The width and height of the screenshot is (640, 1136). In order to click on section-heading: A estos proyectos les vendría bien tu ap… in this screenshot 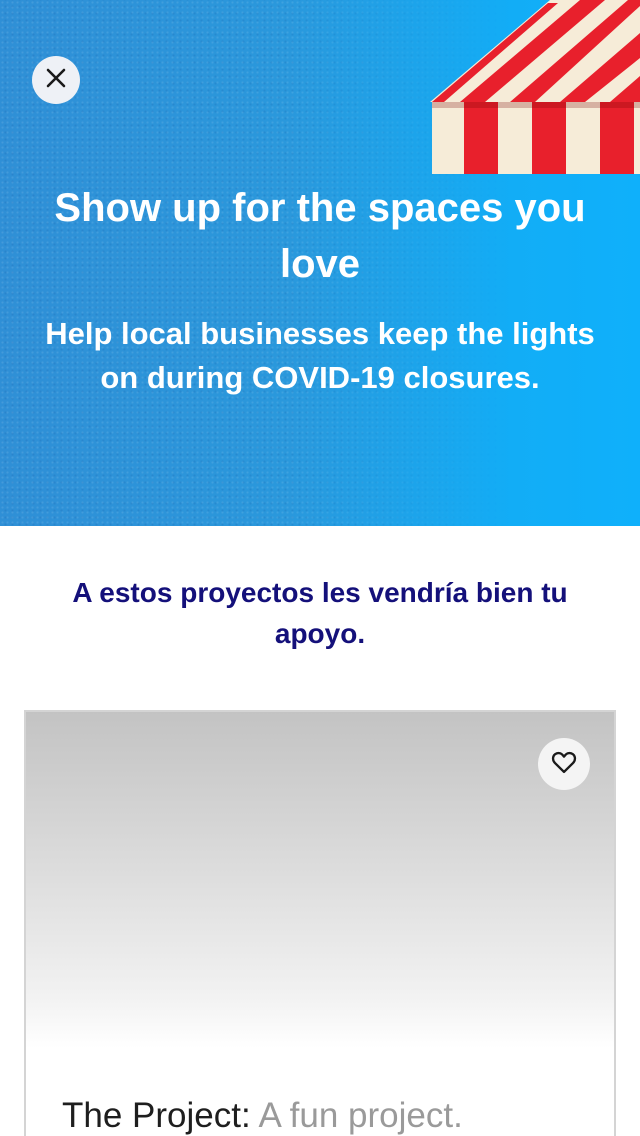, I will do `click(320, 613)`.